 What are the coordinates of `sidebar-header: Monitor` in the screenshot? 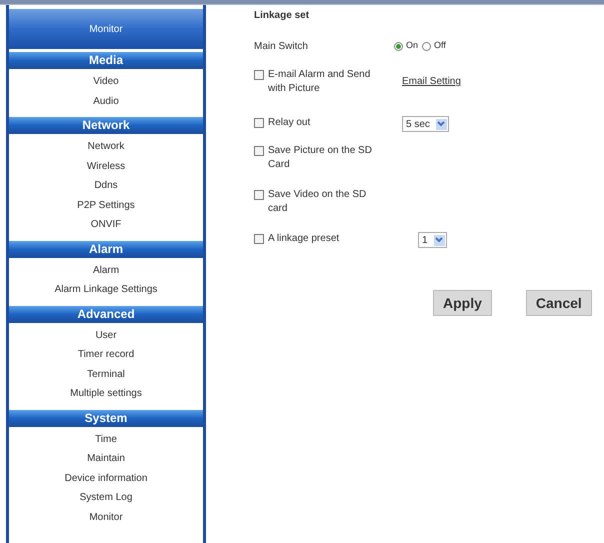 It's located at (106, 29).